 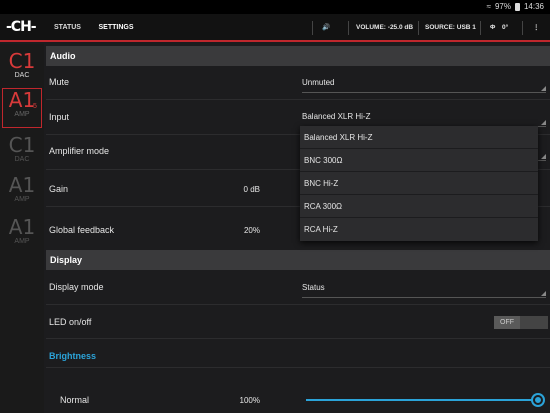 I want to click on overflow-menu-icon: ⋮, so click(x=536, y=28).